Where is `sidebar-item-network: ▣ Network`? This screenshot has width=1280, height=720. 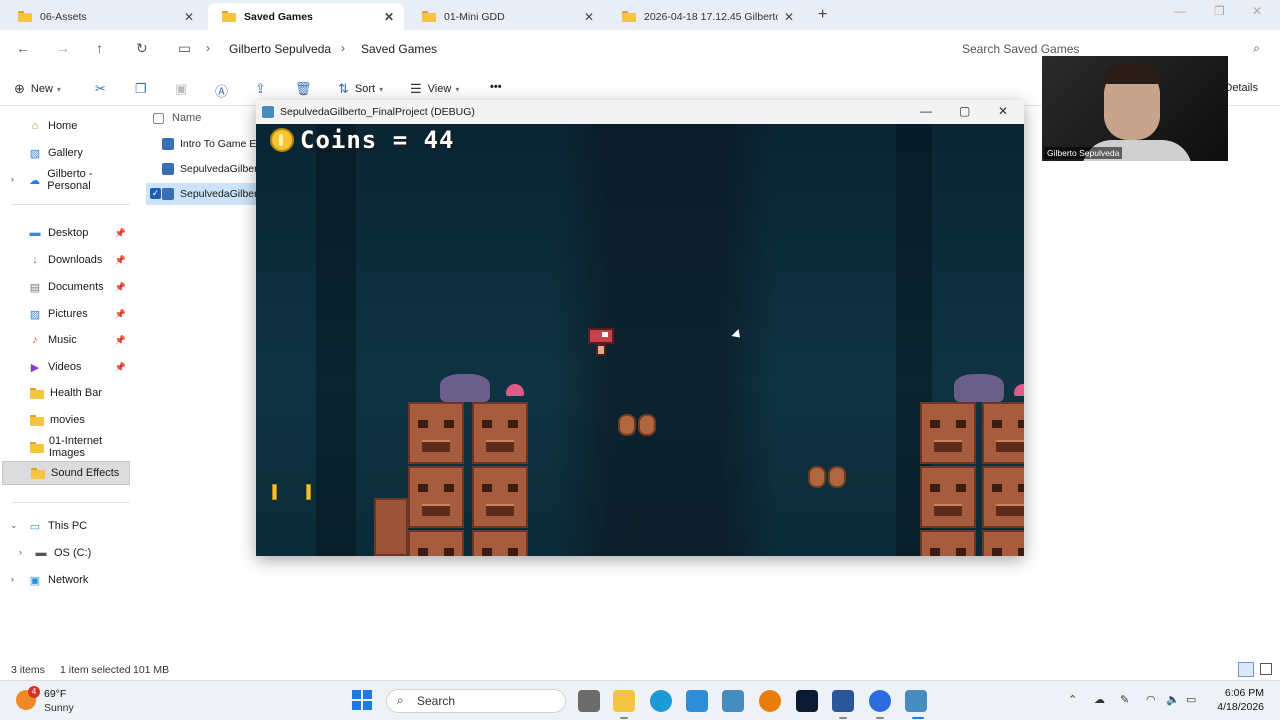
sidebar-item-network: ▣ Network is located at coordinates (67, 580).